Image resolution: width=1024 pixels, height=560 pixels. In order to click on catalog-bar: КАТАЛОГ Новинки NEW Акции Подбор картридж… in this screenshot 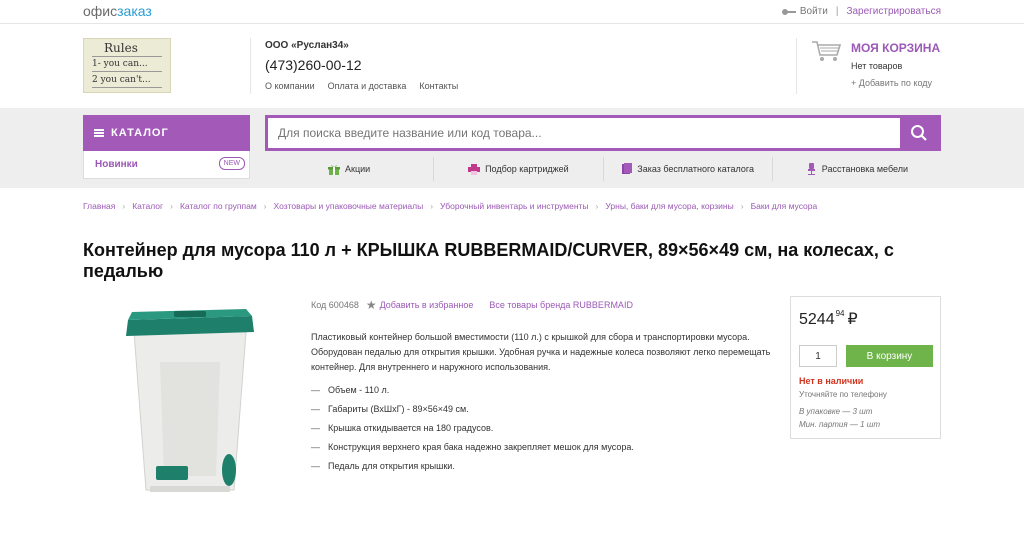, I will do `click(512, 148)`.